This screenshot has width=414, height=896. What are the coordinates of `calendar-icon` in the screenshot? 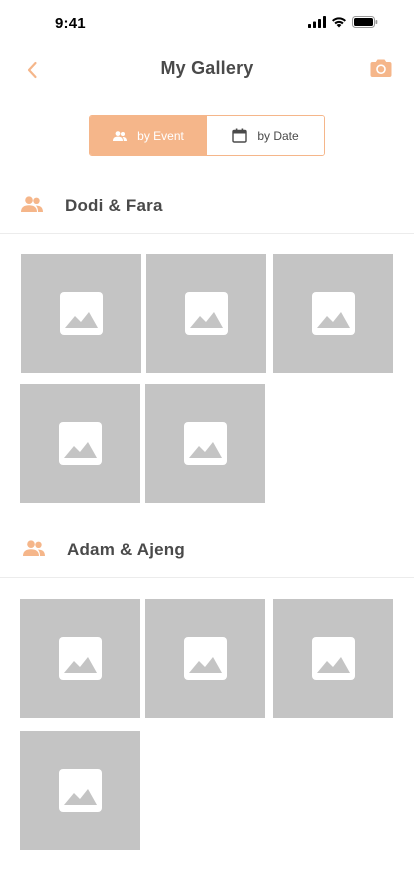 It's located at (240, 135).